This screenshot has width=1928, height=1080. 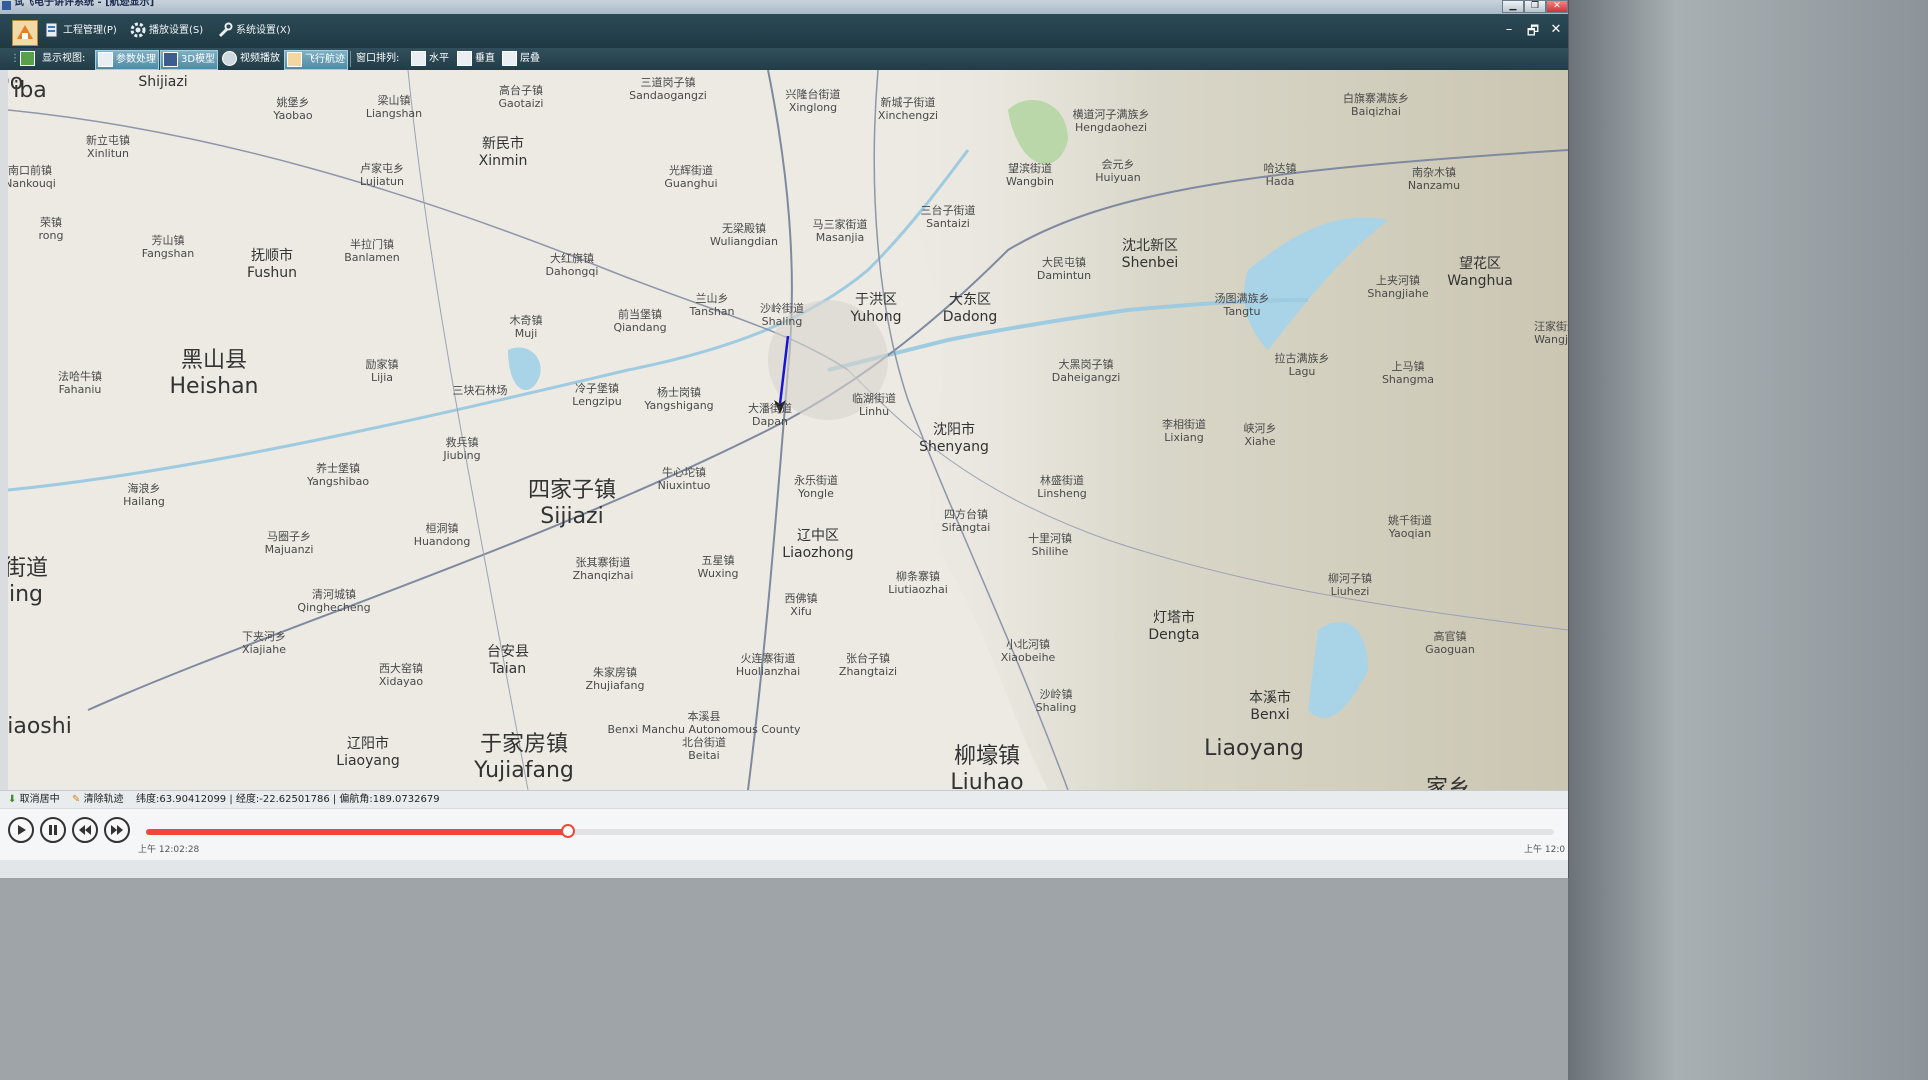 What do you see at coordinates (1535, 6) in the screenshot?
I see `window-restore-button: ❐` at bounding box center [1535, 6].